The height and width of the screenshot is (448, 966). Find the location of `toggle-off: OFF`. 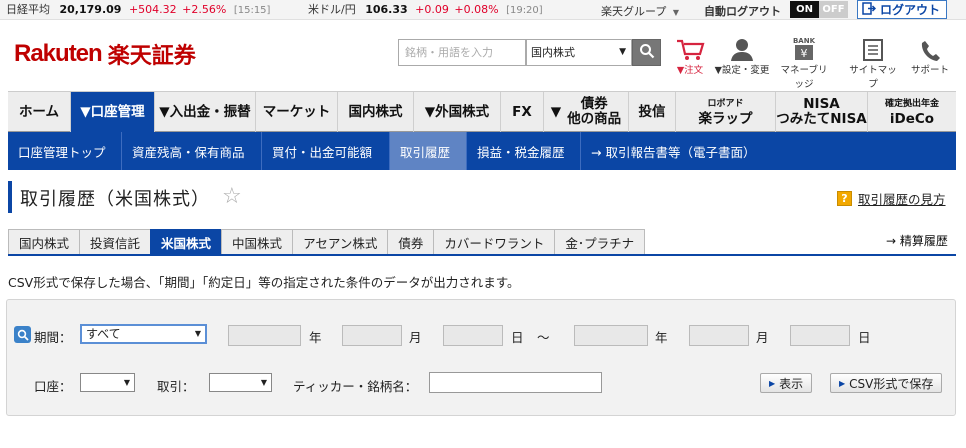

toggle-off: OFF is located at coordinates (833, 9).